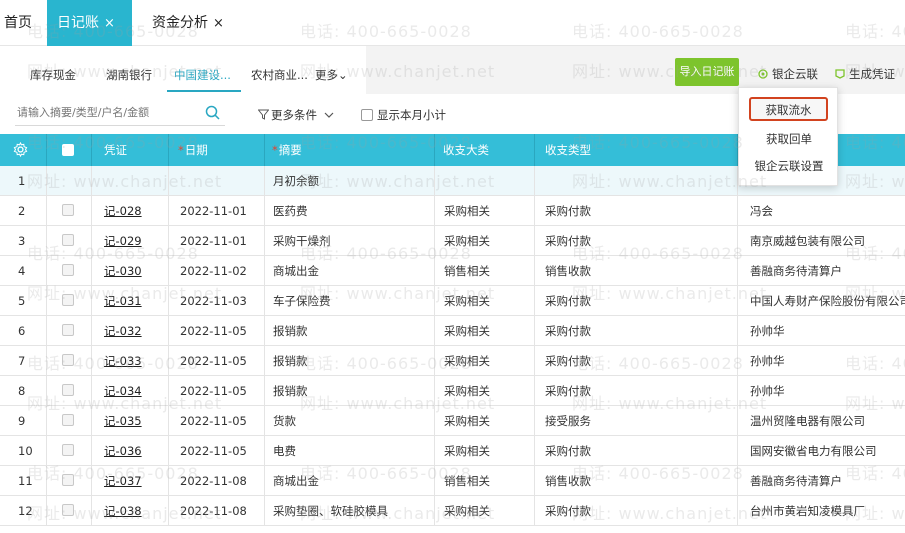  Describe the element at coordinates (452, 211) in the screenshot. I see `table-row: 2 记-028 2022-11-01 医药费 采购相关 采购付款 冯会` at that location.